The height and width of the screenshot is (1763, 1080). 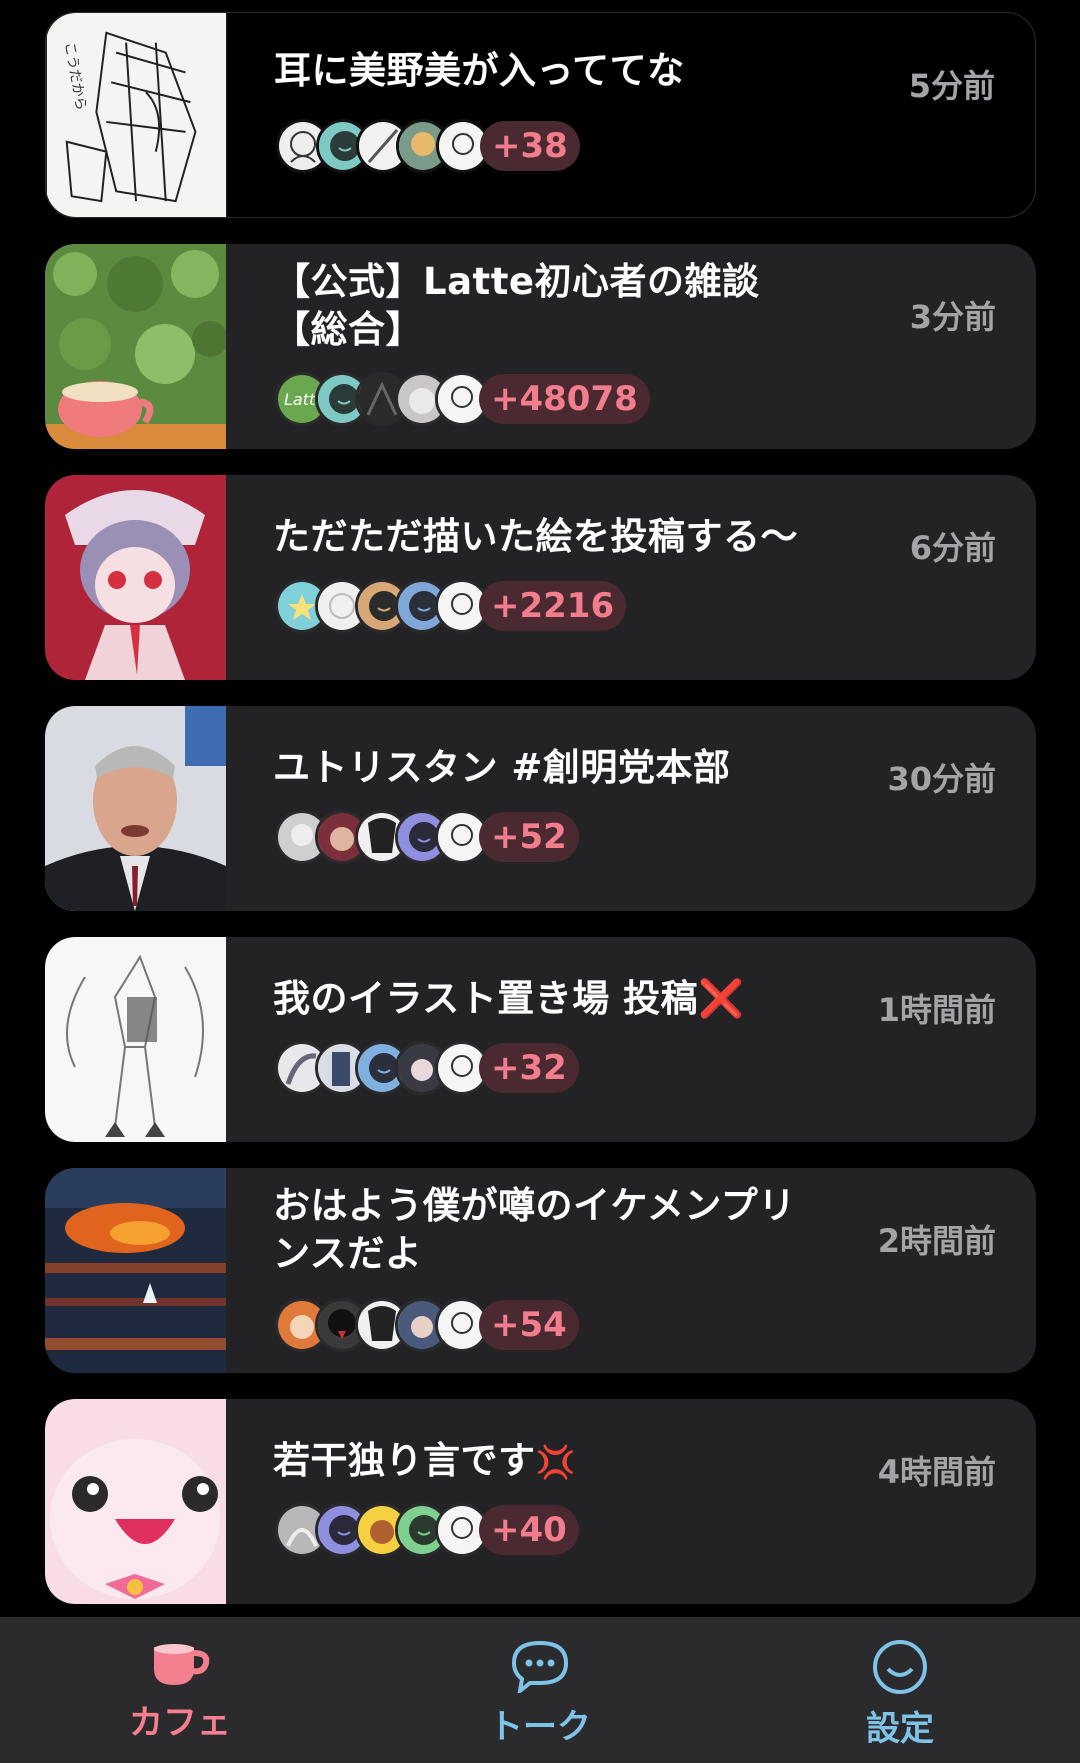 I want to click on room-card: おはよう僕が噂のイケメンプリンスだよ 2時間前 +54, so click(x=540, y=1270).